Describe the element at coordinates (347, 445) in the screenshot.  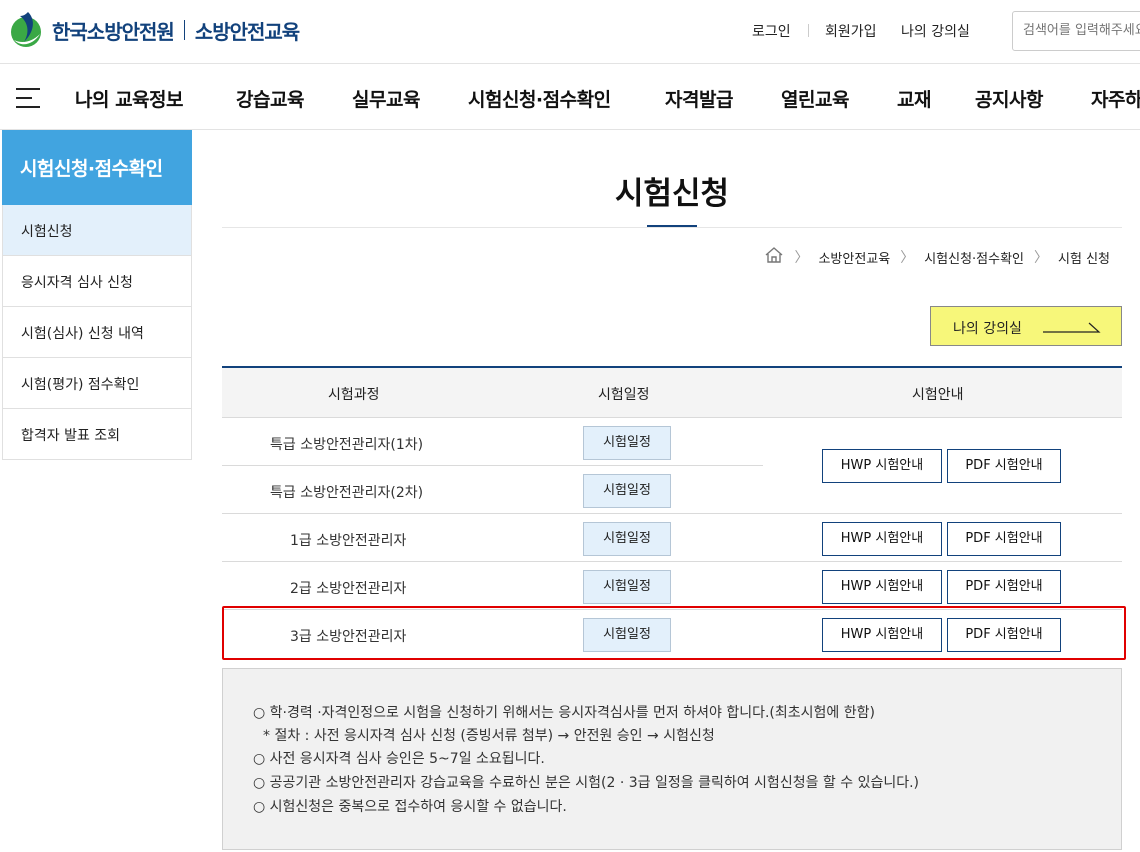
I see `course-name: 특급 소방안전관리자(1차)` at that location.